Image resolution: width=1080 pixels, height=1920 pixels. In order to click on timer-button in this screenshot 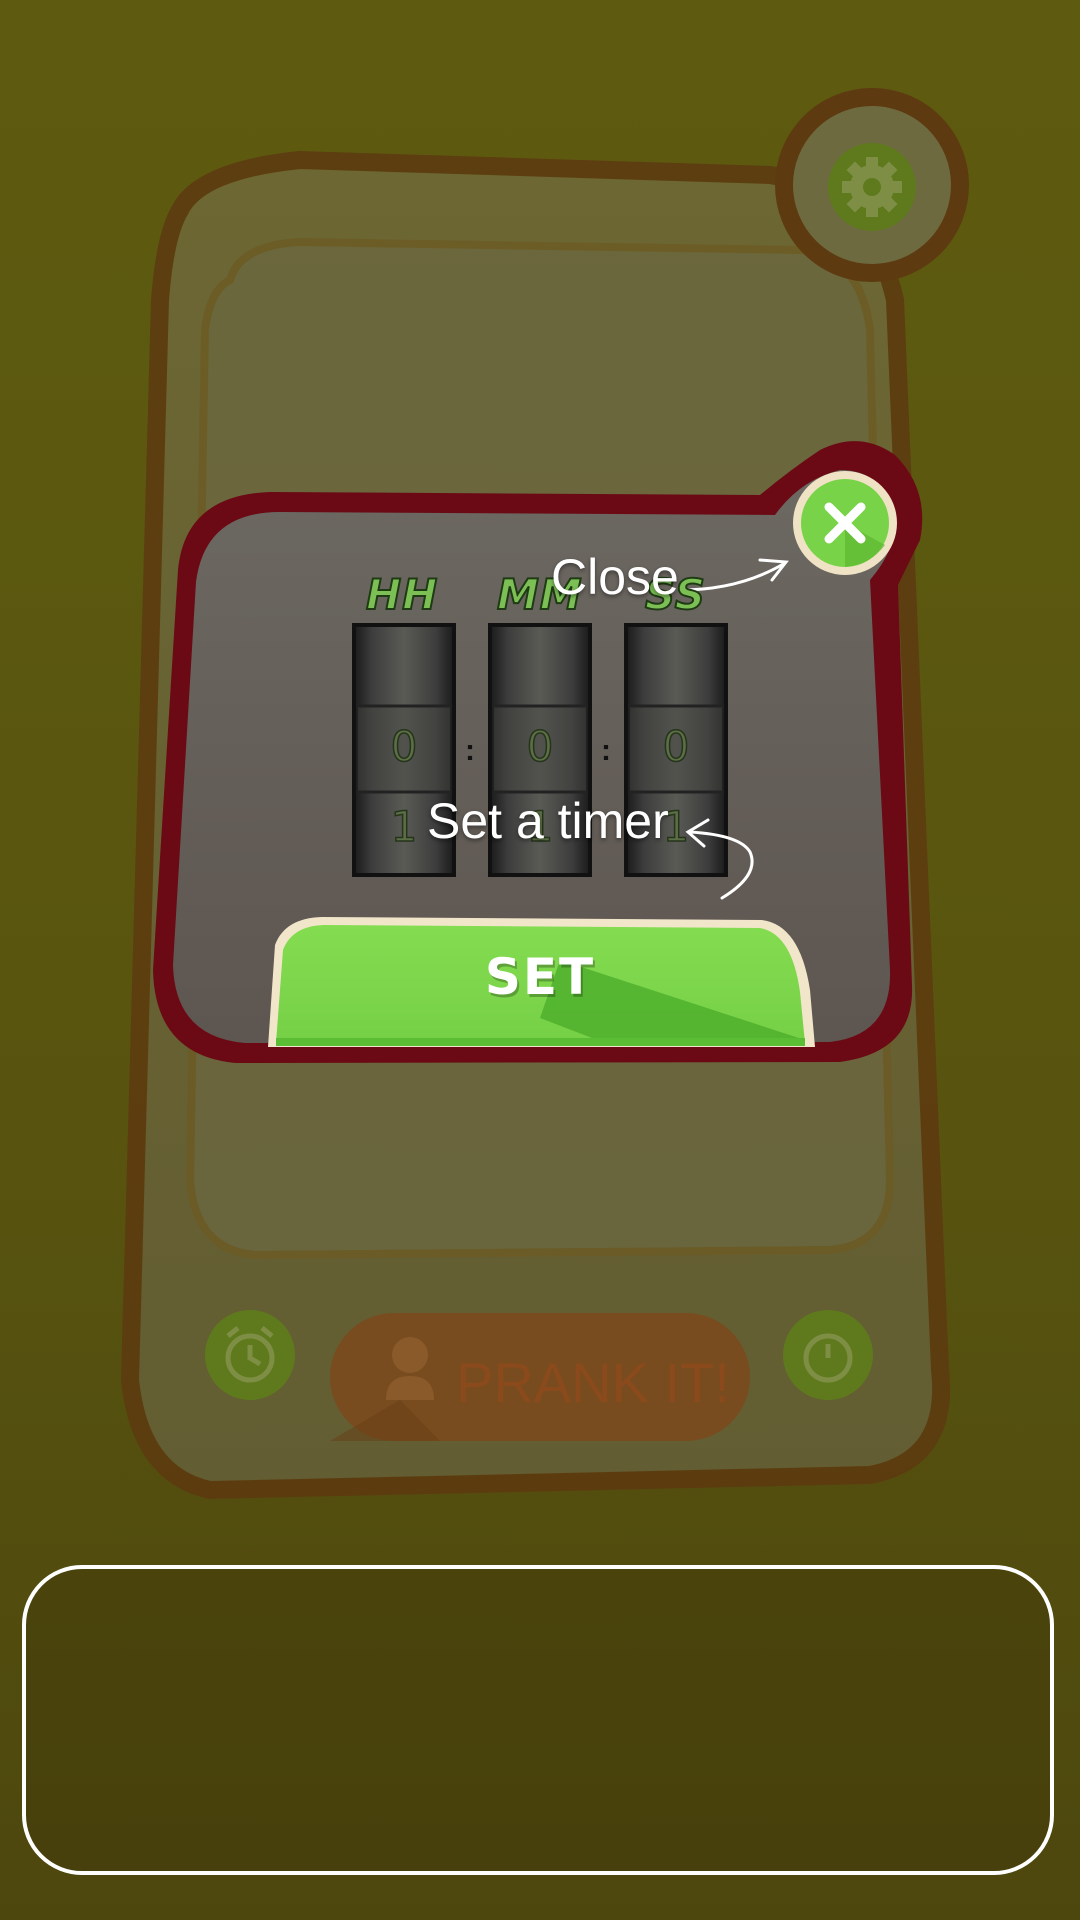, I will do `click(828, 1355)`.